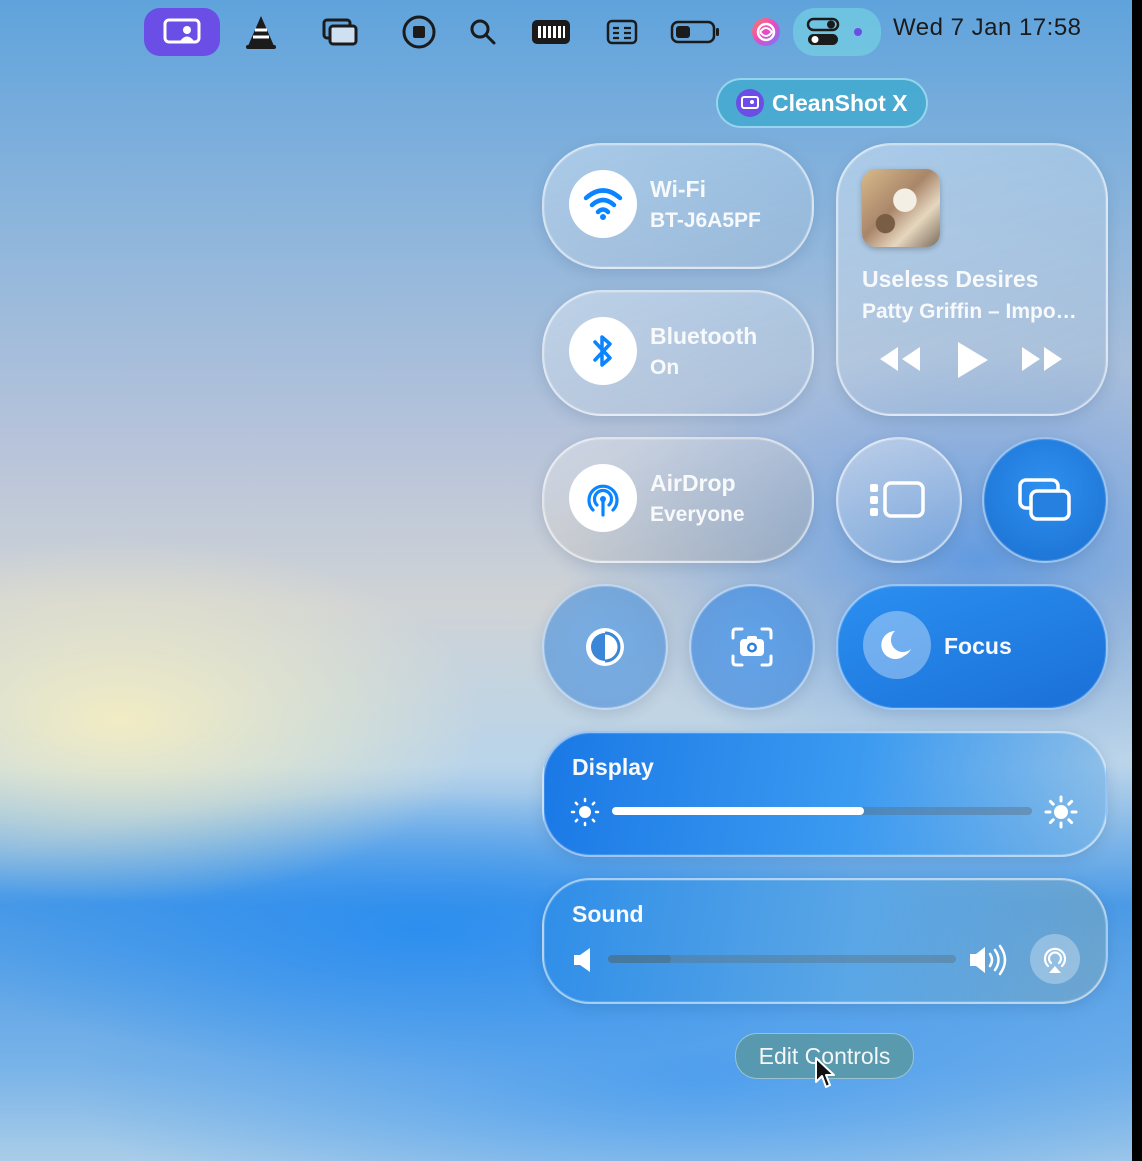  I want to click on volume-slider, so click(782, 959).